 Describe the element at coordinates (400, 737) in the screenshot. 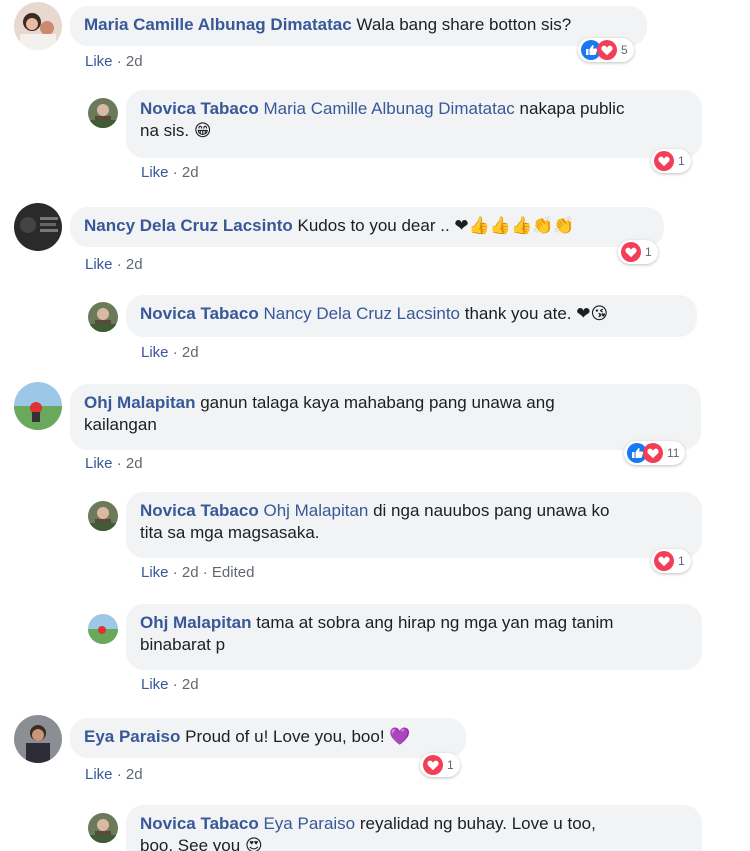

I see `purple-heart-emoji: 💜` at that location.